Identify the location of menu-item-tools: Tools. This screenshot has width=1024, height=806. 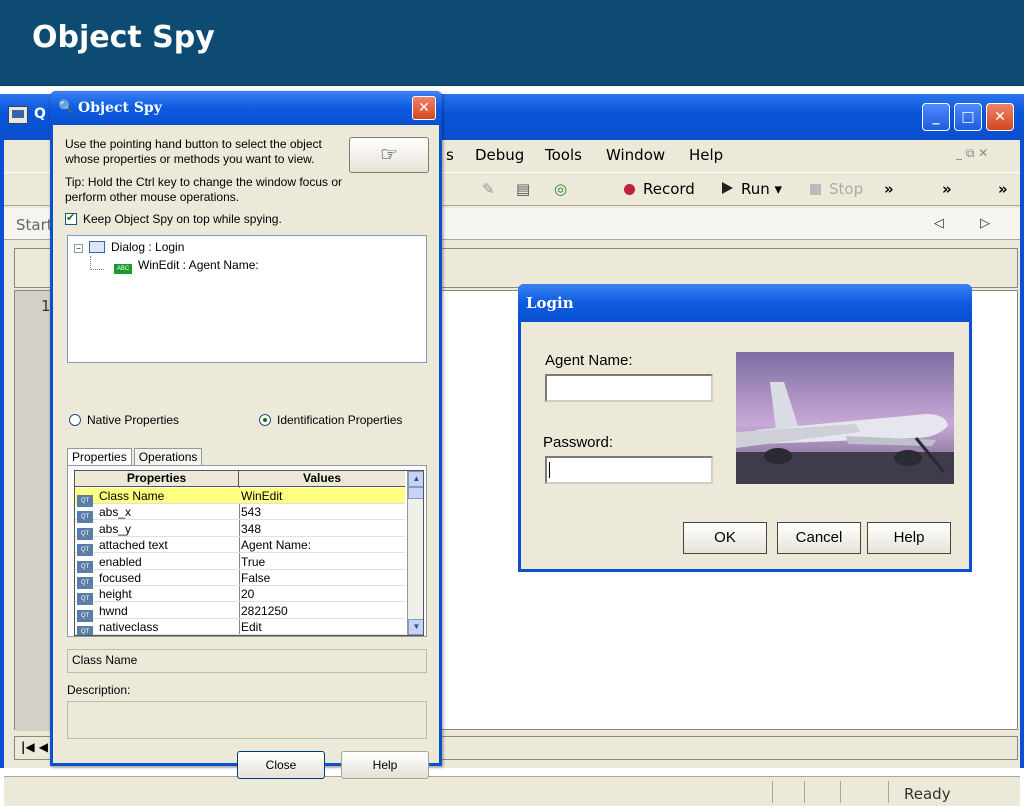
(563, 155).